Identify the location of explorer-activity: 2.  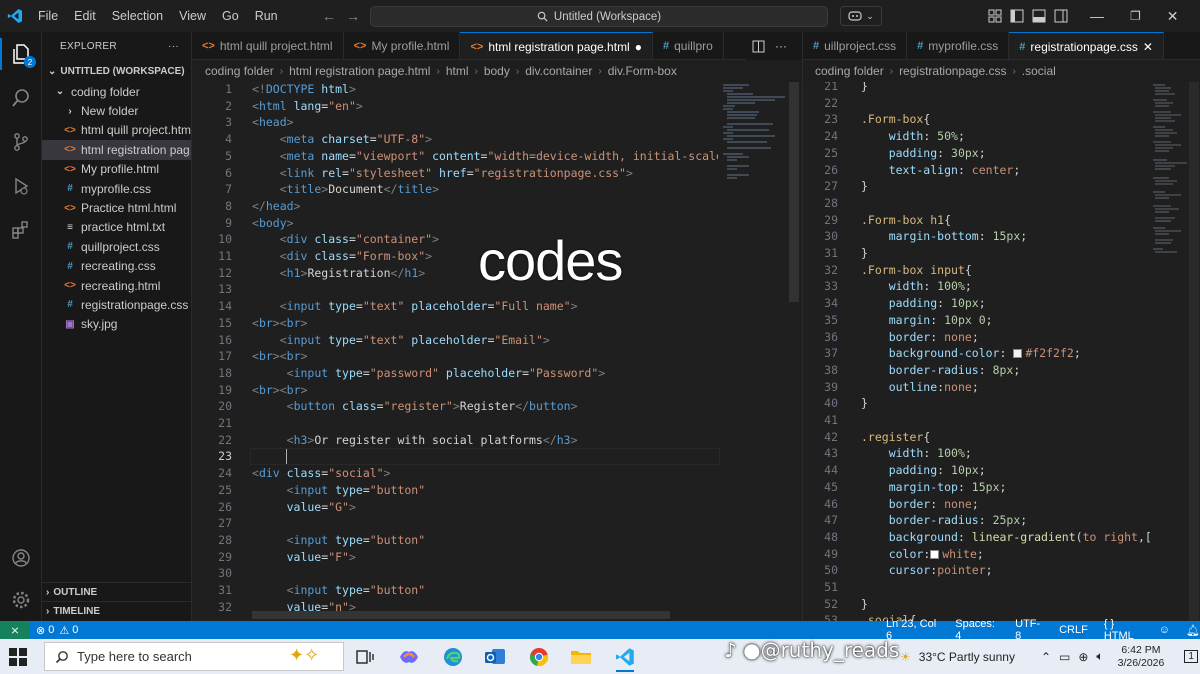
(21, 54).